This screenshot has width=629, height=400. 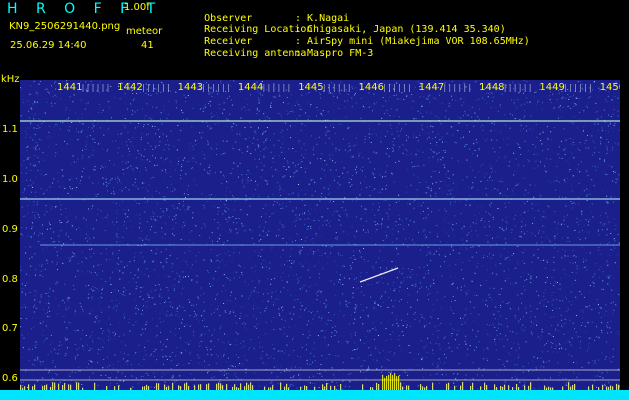 I want to click on info-antenna: Receiving antenna: Maspro FM-3, so click(x=276, y=54).